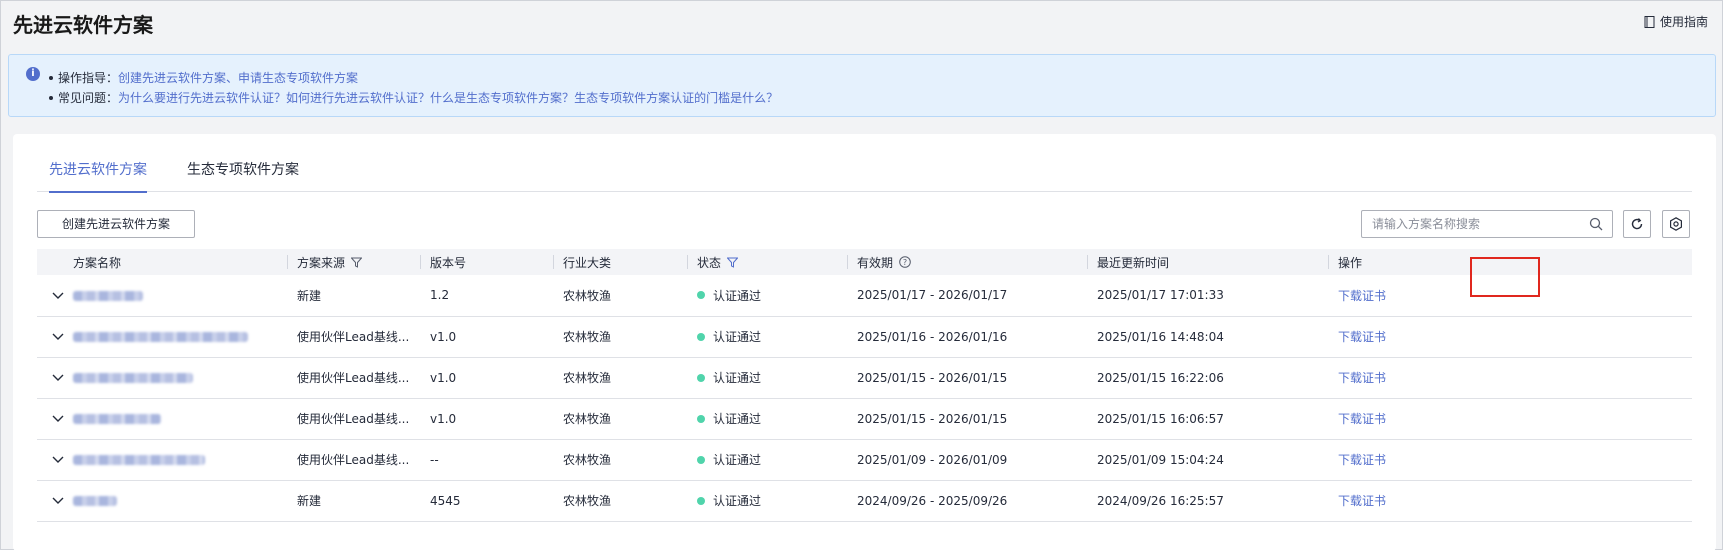  What do you see at coordinates (1683, 22) in the screenshot?
I see `user-guide-label: 使用指南` at bounding box center [1683, 22].